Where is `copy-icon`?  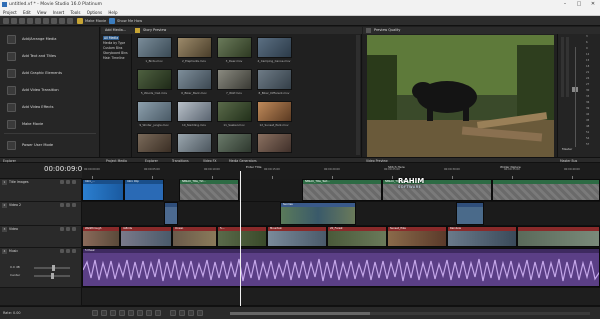
copy-icon is located at coordinates (54, 21).